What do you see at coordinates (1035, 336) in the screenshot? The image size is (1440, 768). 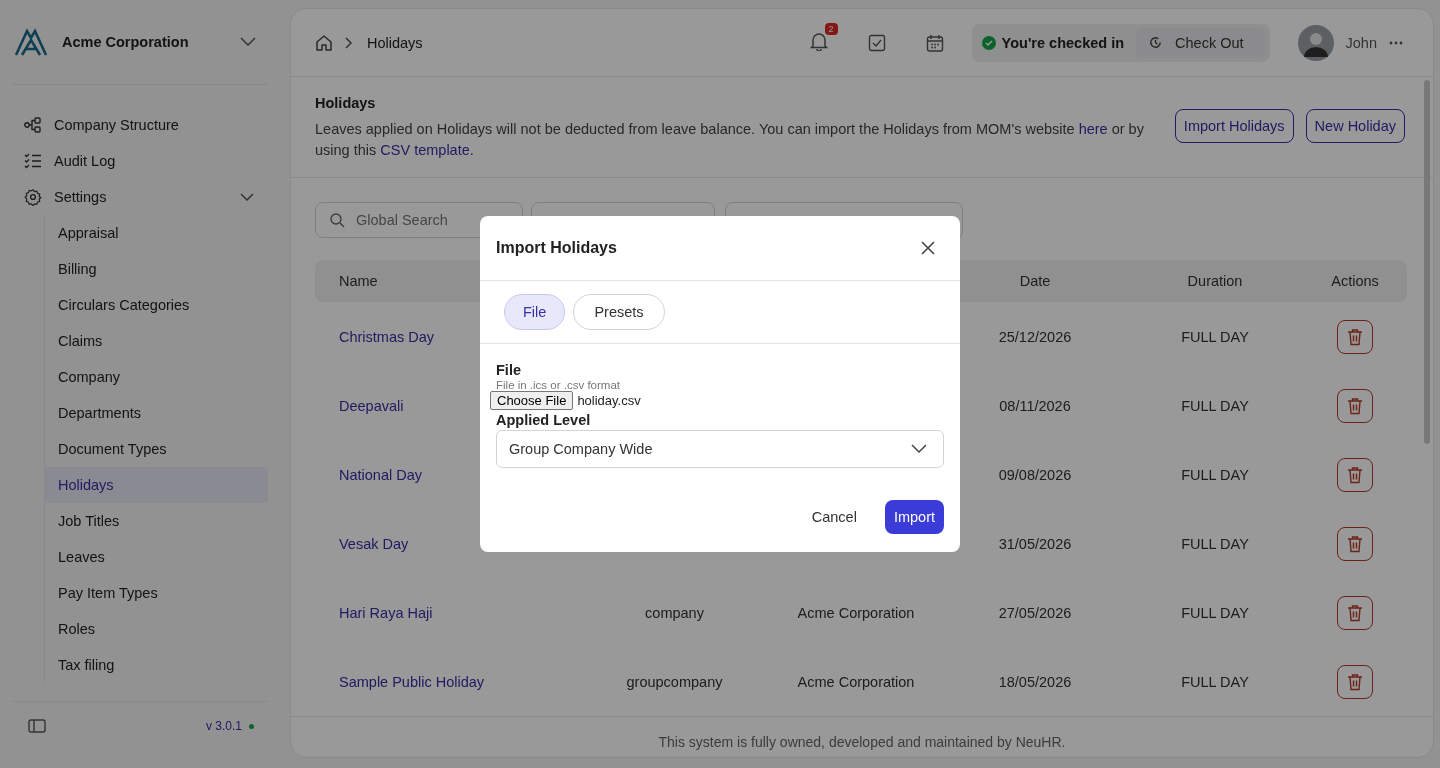 I see `table-cell: 25/12/2026` at bounding box center [1035, 336].